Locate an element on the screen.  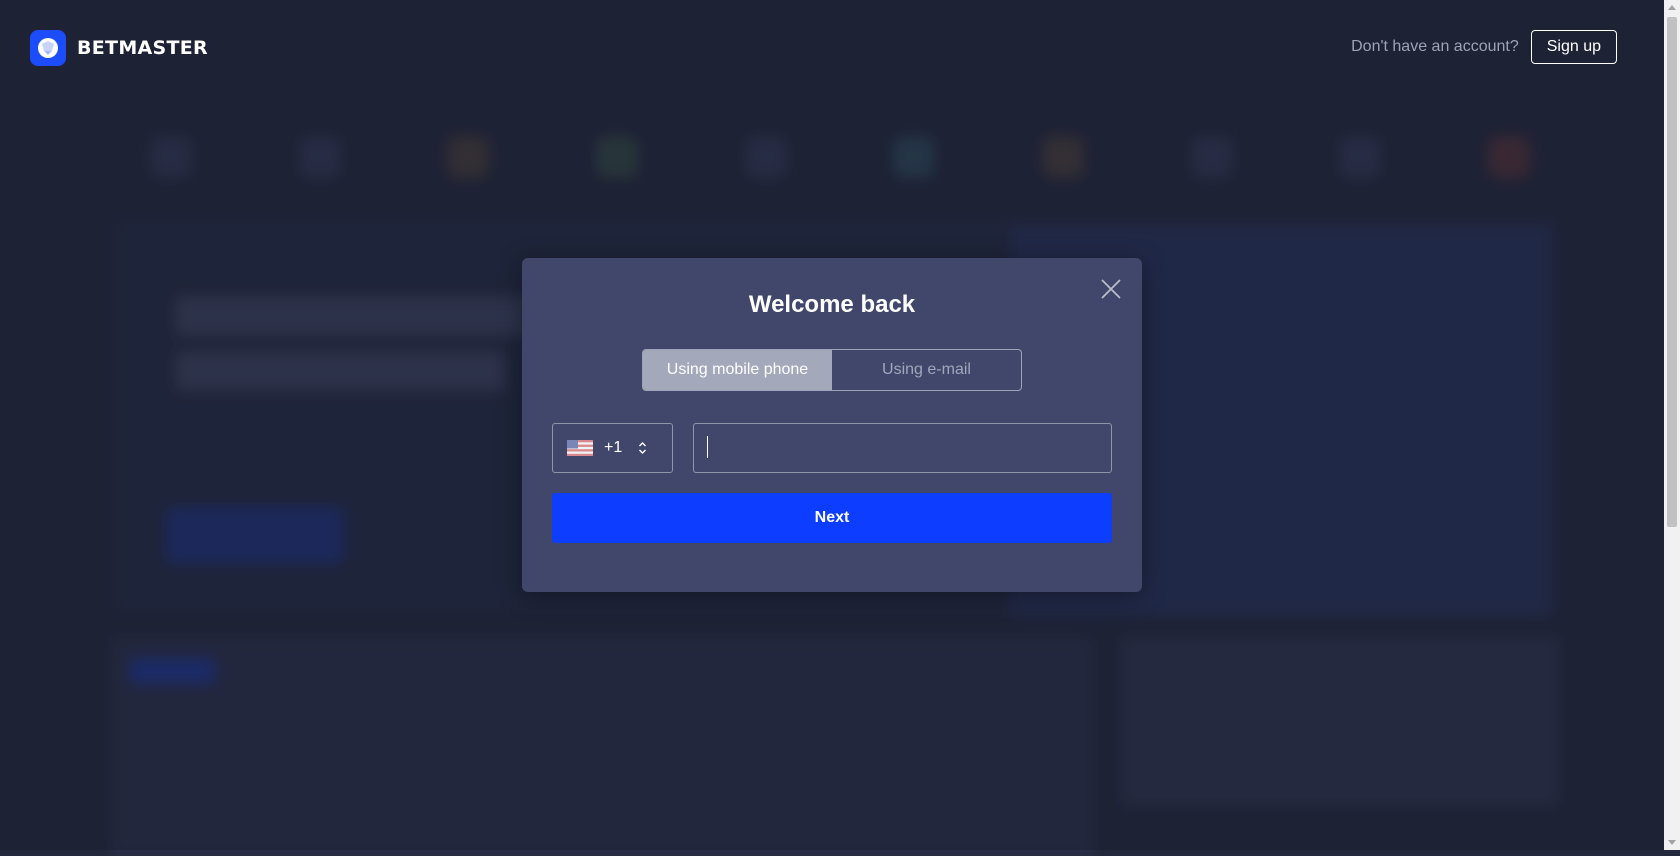
signup-button: Sign up is located at coordinates (1573, 47).